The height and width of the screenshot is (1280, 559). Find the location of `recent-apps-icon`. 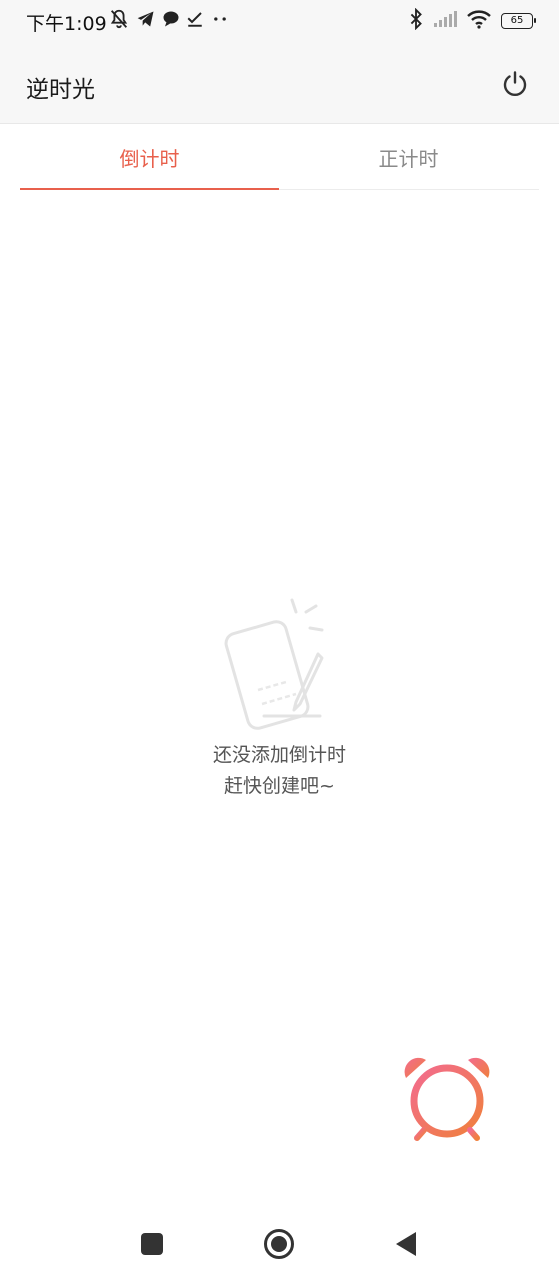

recent-apps-icon is located at coordinates (152, 1244).